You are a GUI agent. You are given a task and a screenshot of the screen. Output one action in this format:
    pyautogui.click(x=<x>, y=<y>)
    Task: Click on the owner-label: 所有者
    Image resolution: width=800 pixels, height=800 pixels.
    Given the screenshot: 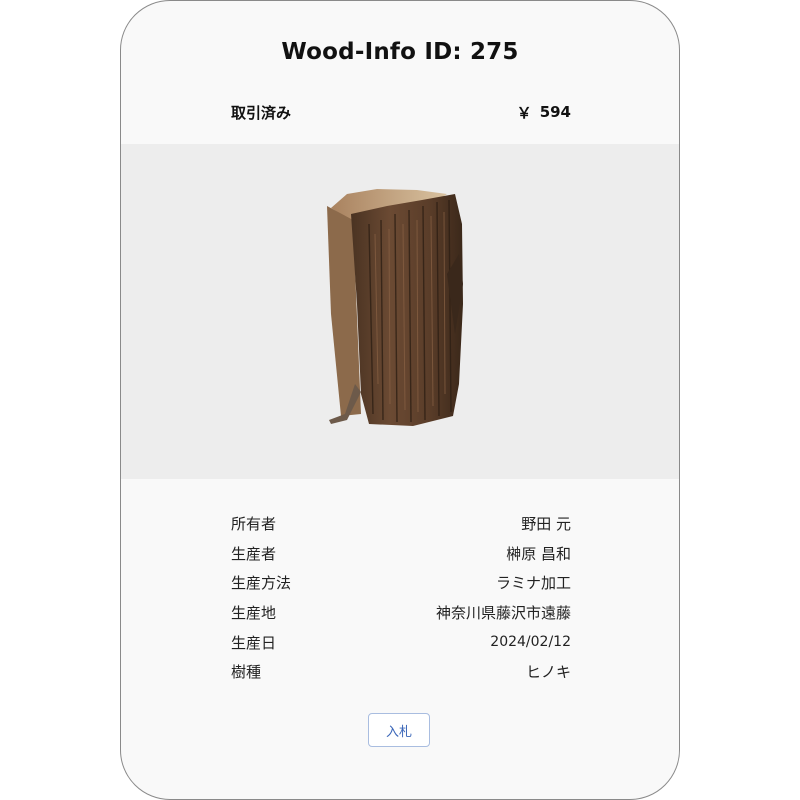 What is the action you would take?
    pyautogui.click(x=254, y=524)
    